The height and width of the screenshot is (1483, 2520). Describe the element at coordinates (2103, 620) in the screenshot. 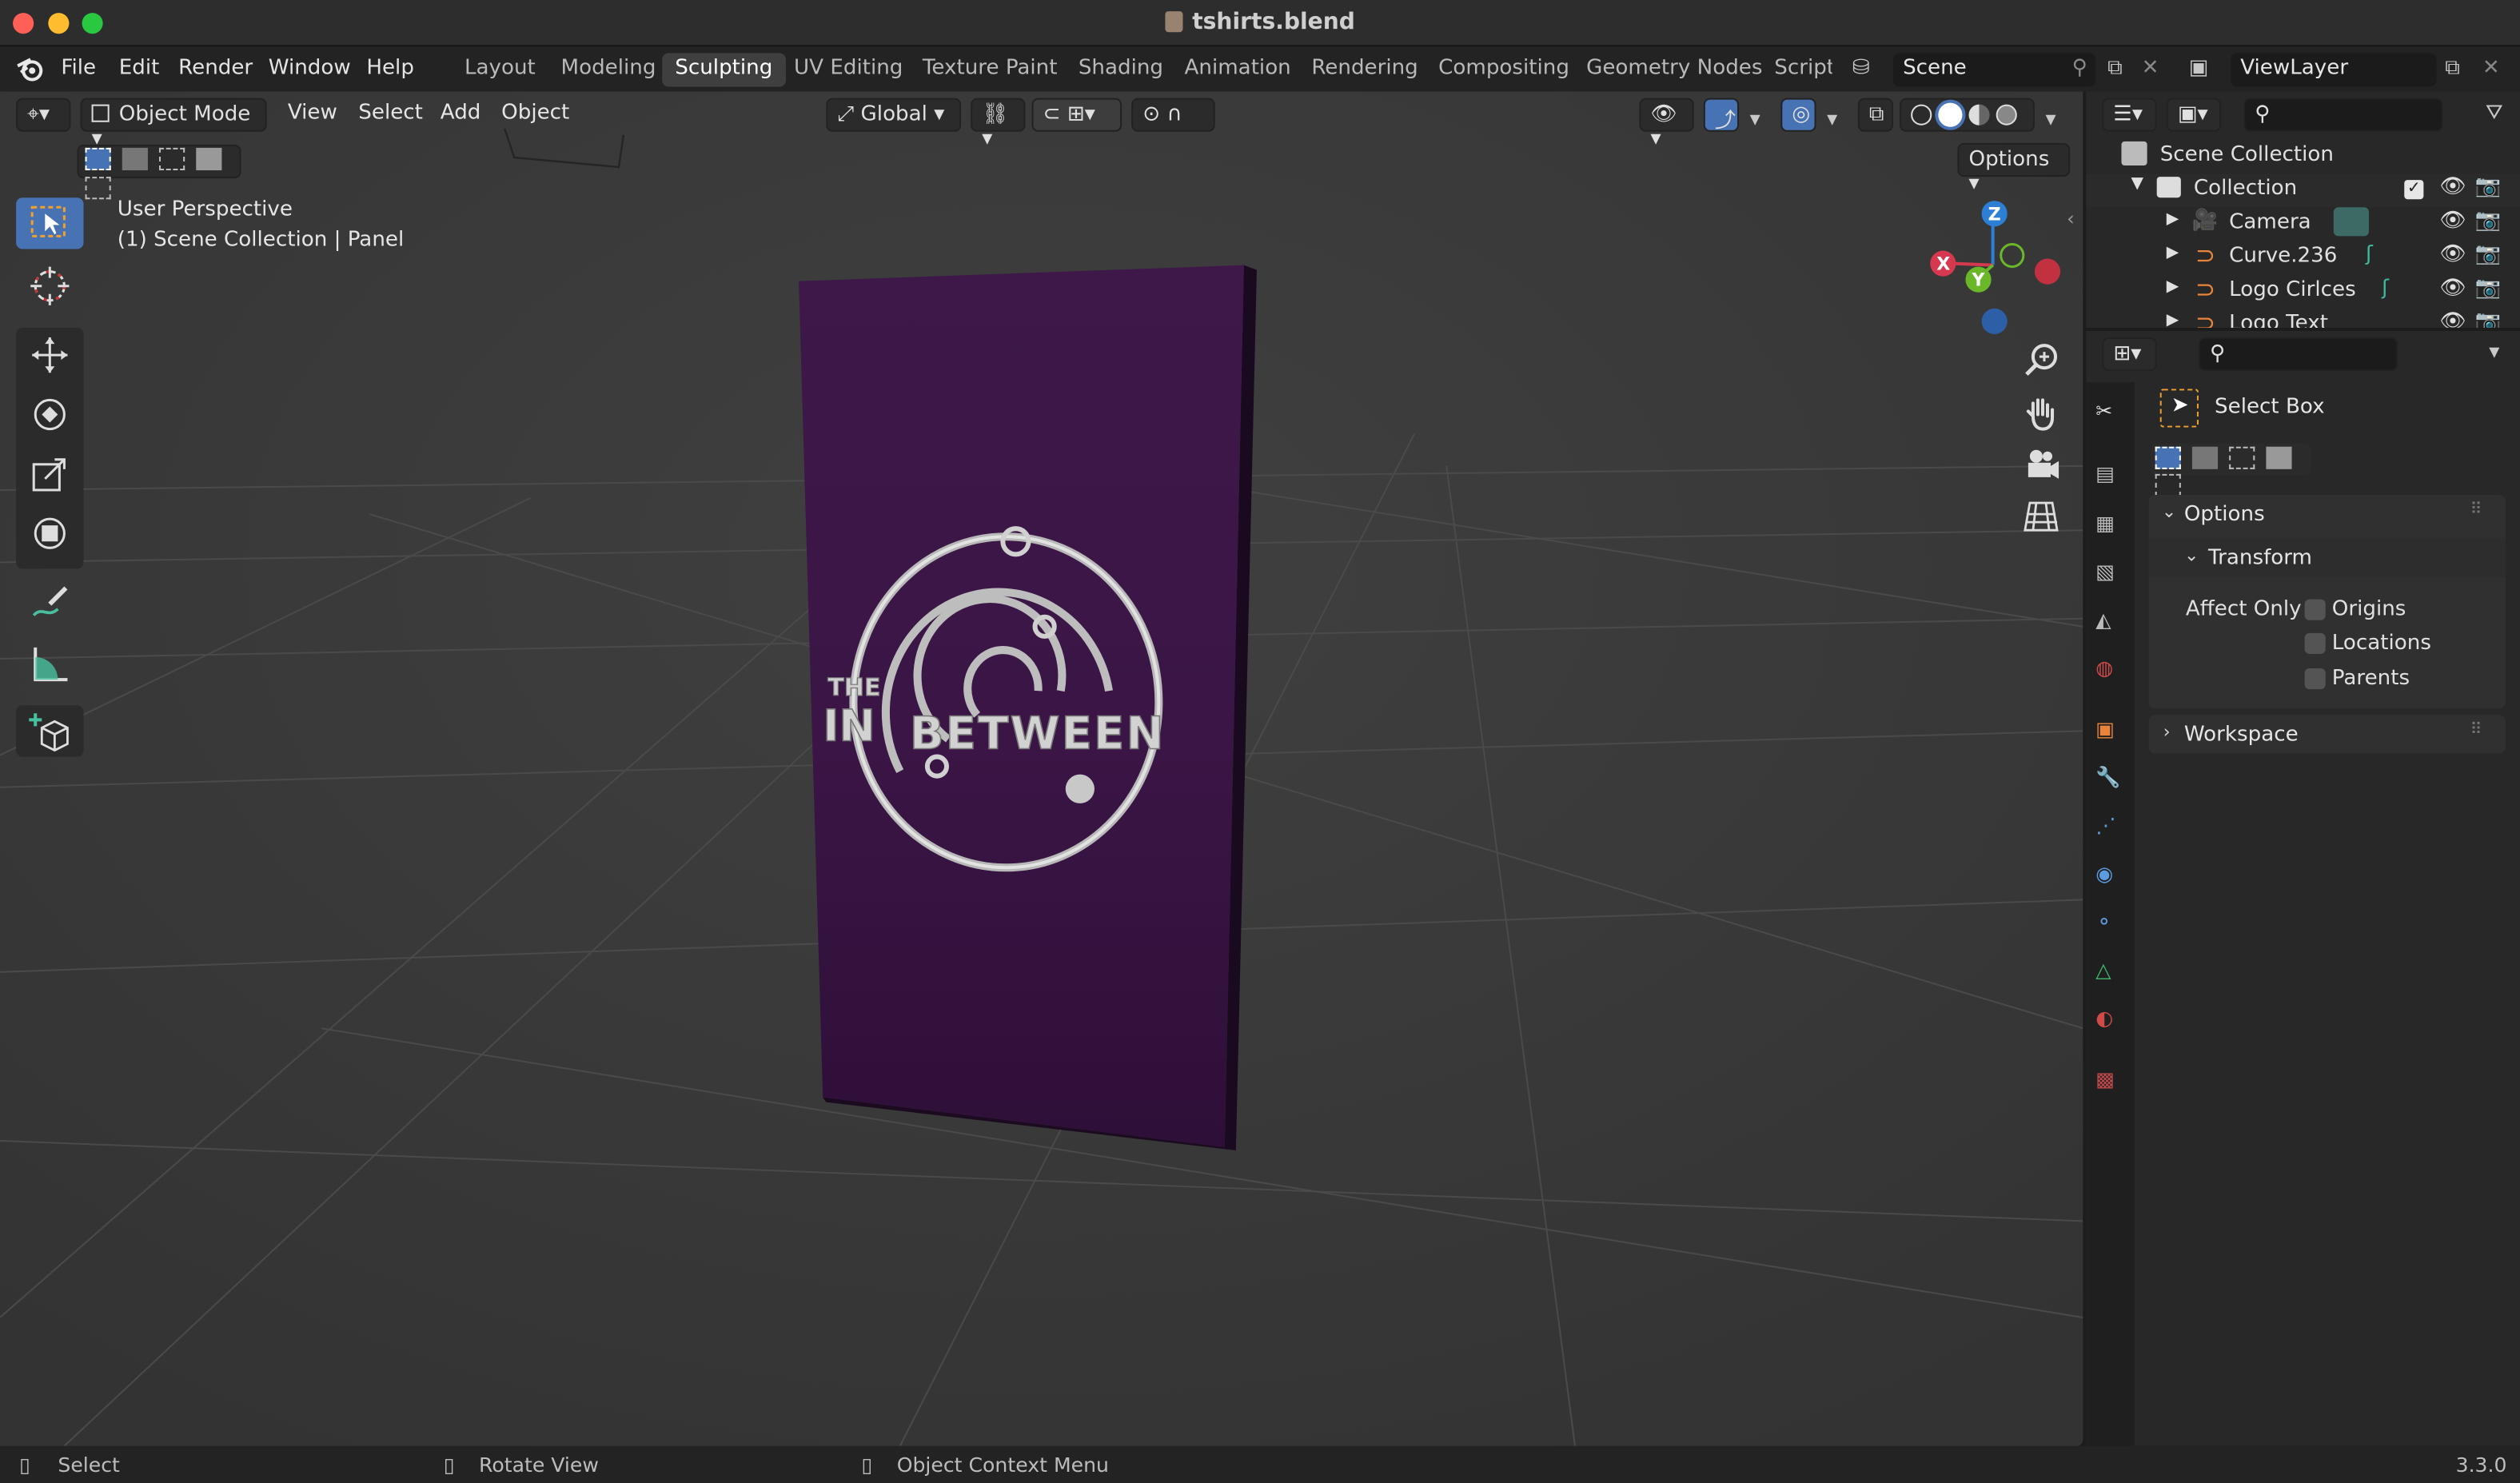

I see `scene-tab-icon: ◭` at that location.